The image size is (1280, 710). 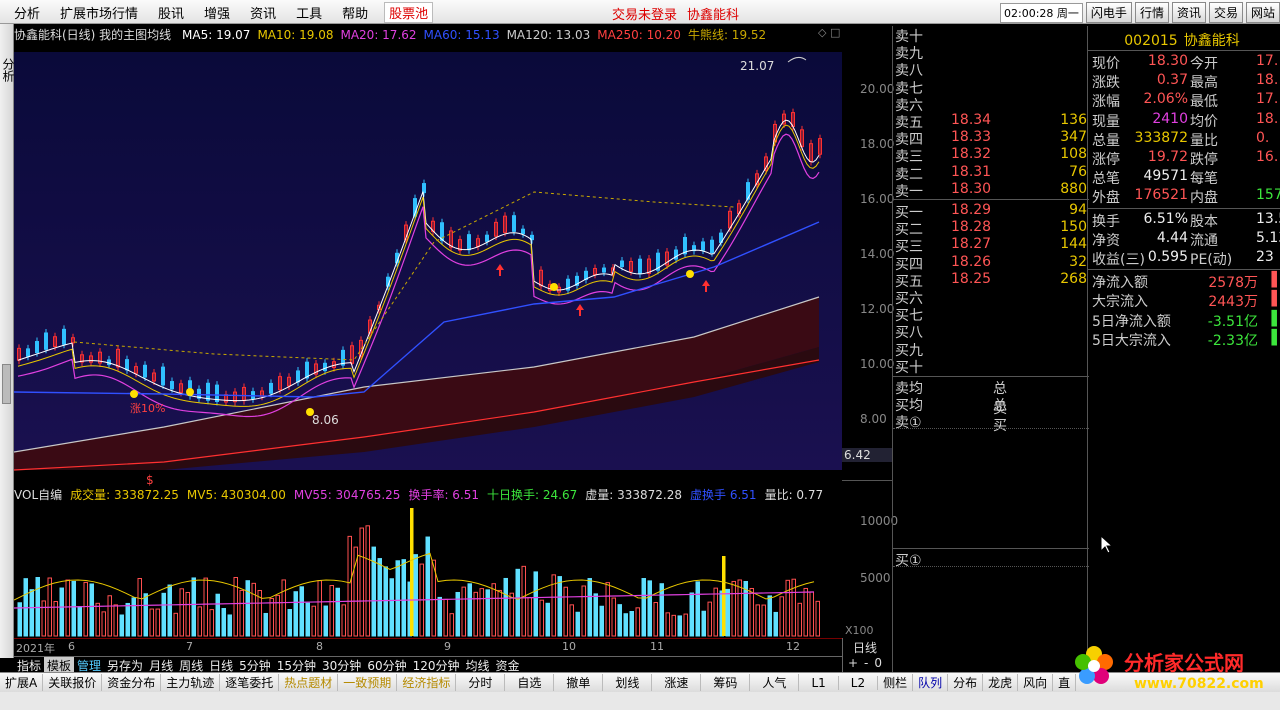 What do you see at coordinates (1204, 102) in the screenshot?
I see `quote-label: 最低` at bounding box center [1204, 102].